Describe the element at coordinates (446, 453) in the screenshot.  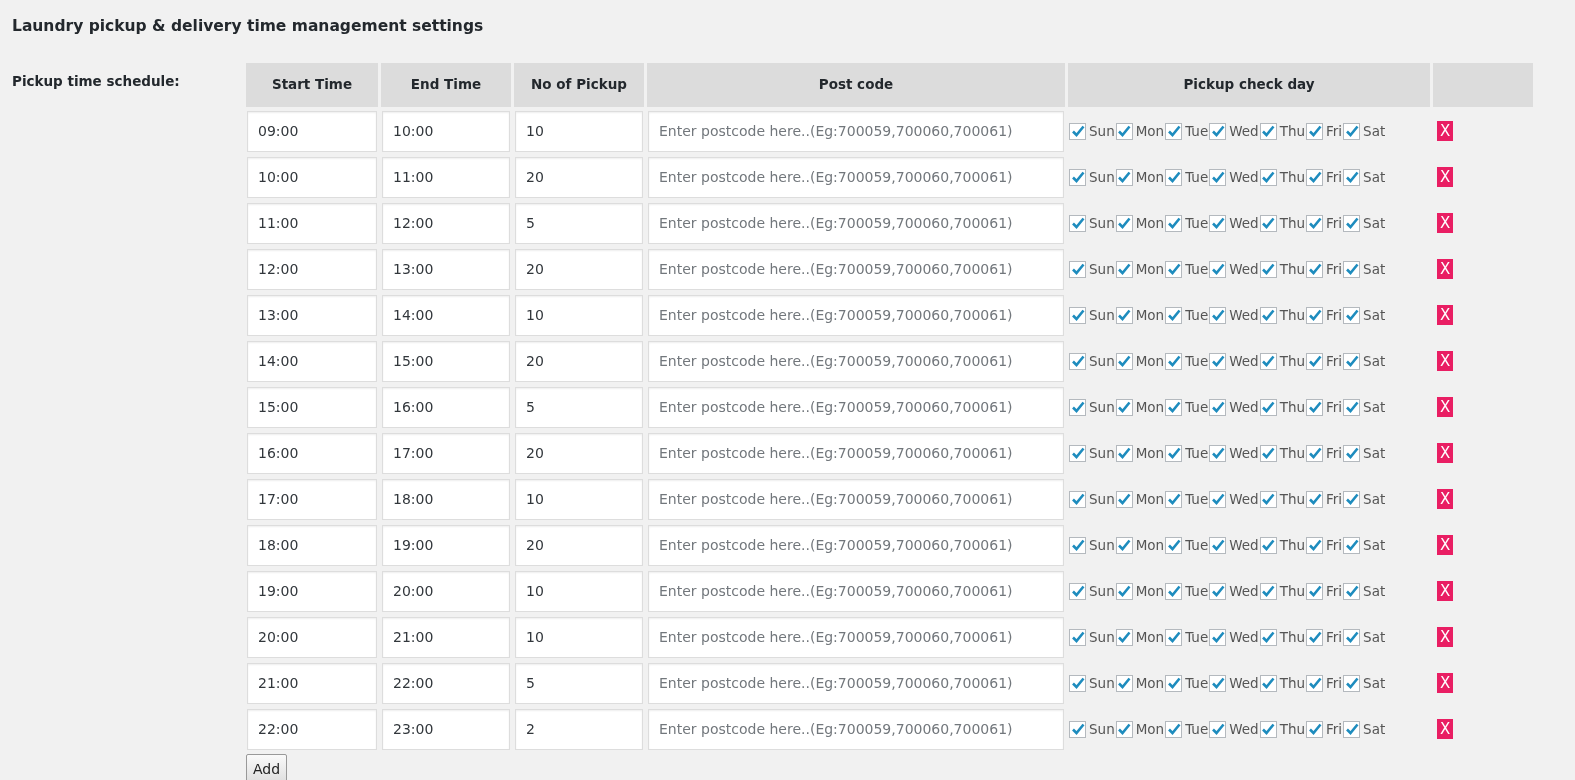
I see `end-time-field: 17:00` at that location.